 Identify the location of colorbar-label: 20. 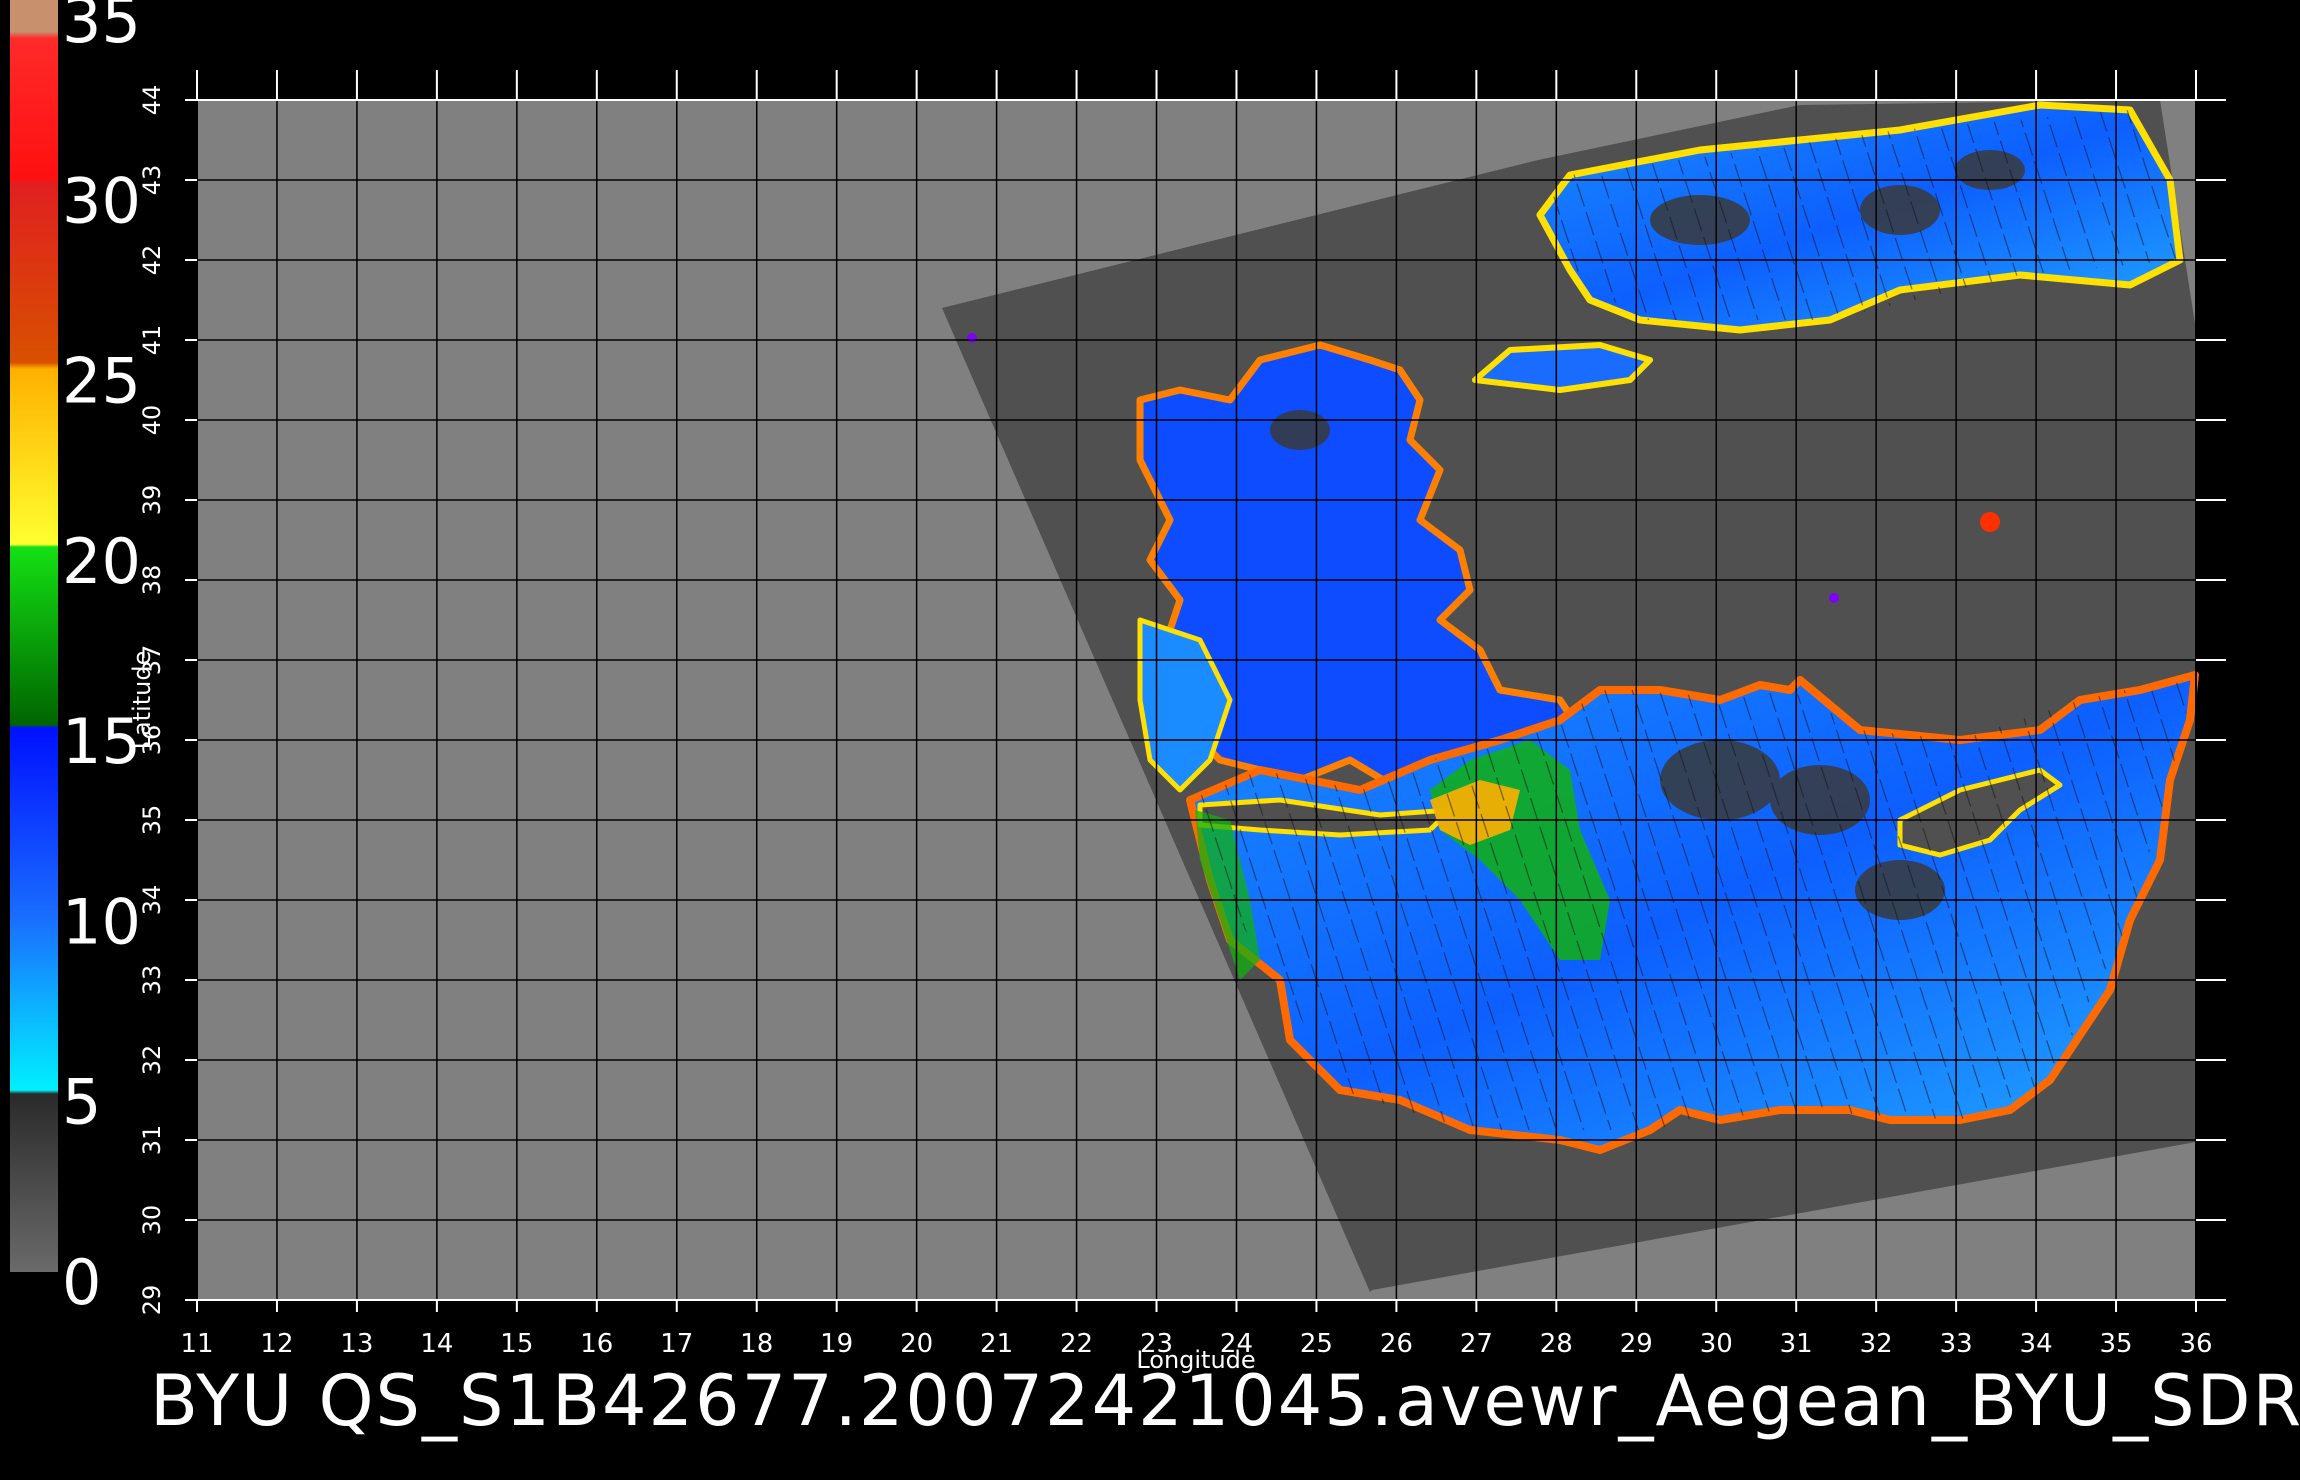
(101, 561).